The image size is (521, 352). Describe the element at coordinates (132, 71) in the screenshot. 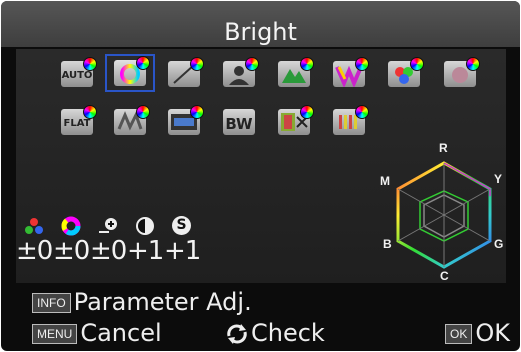

I see `tone-bright` at that location.